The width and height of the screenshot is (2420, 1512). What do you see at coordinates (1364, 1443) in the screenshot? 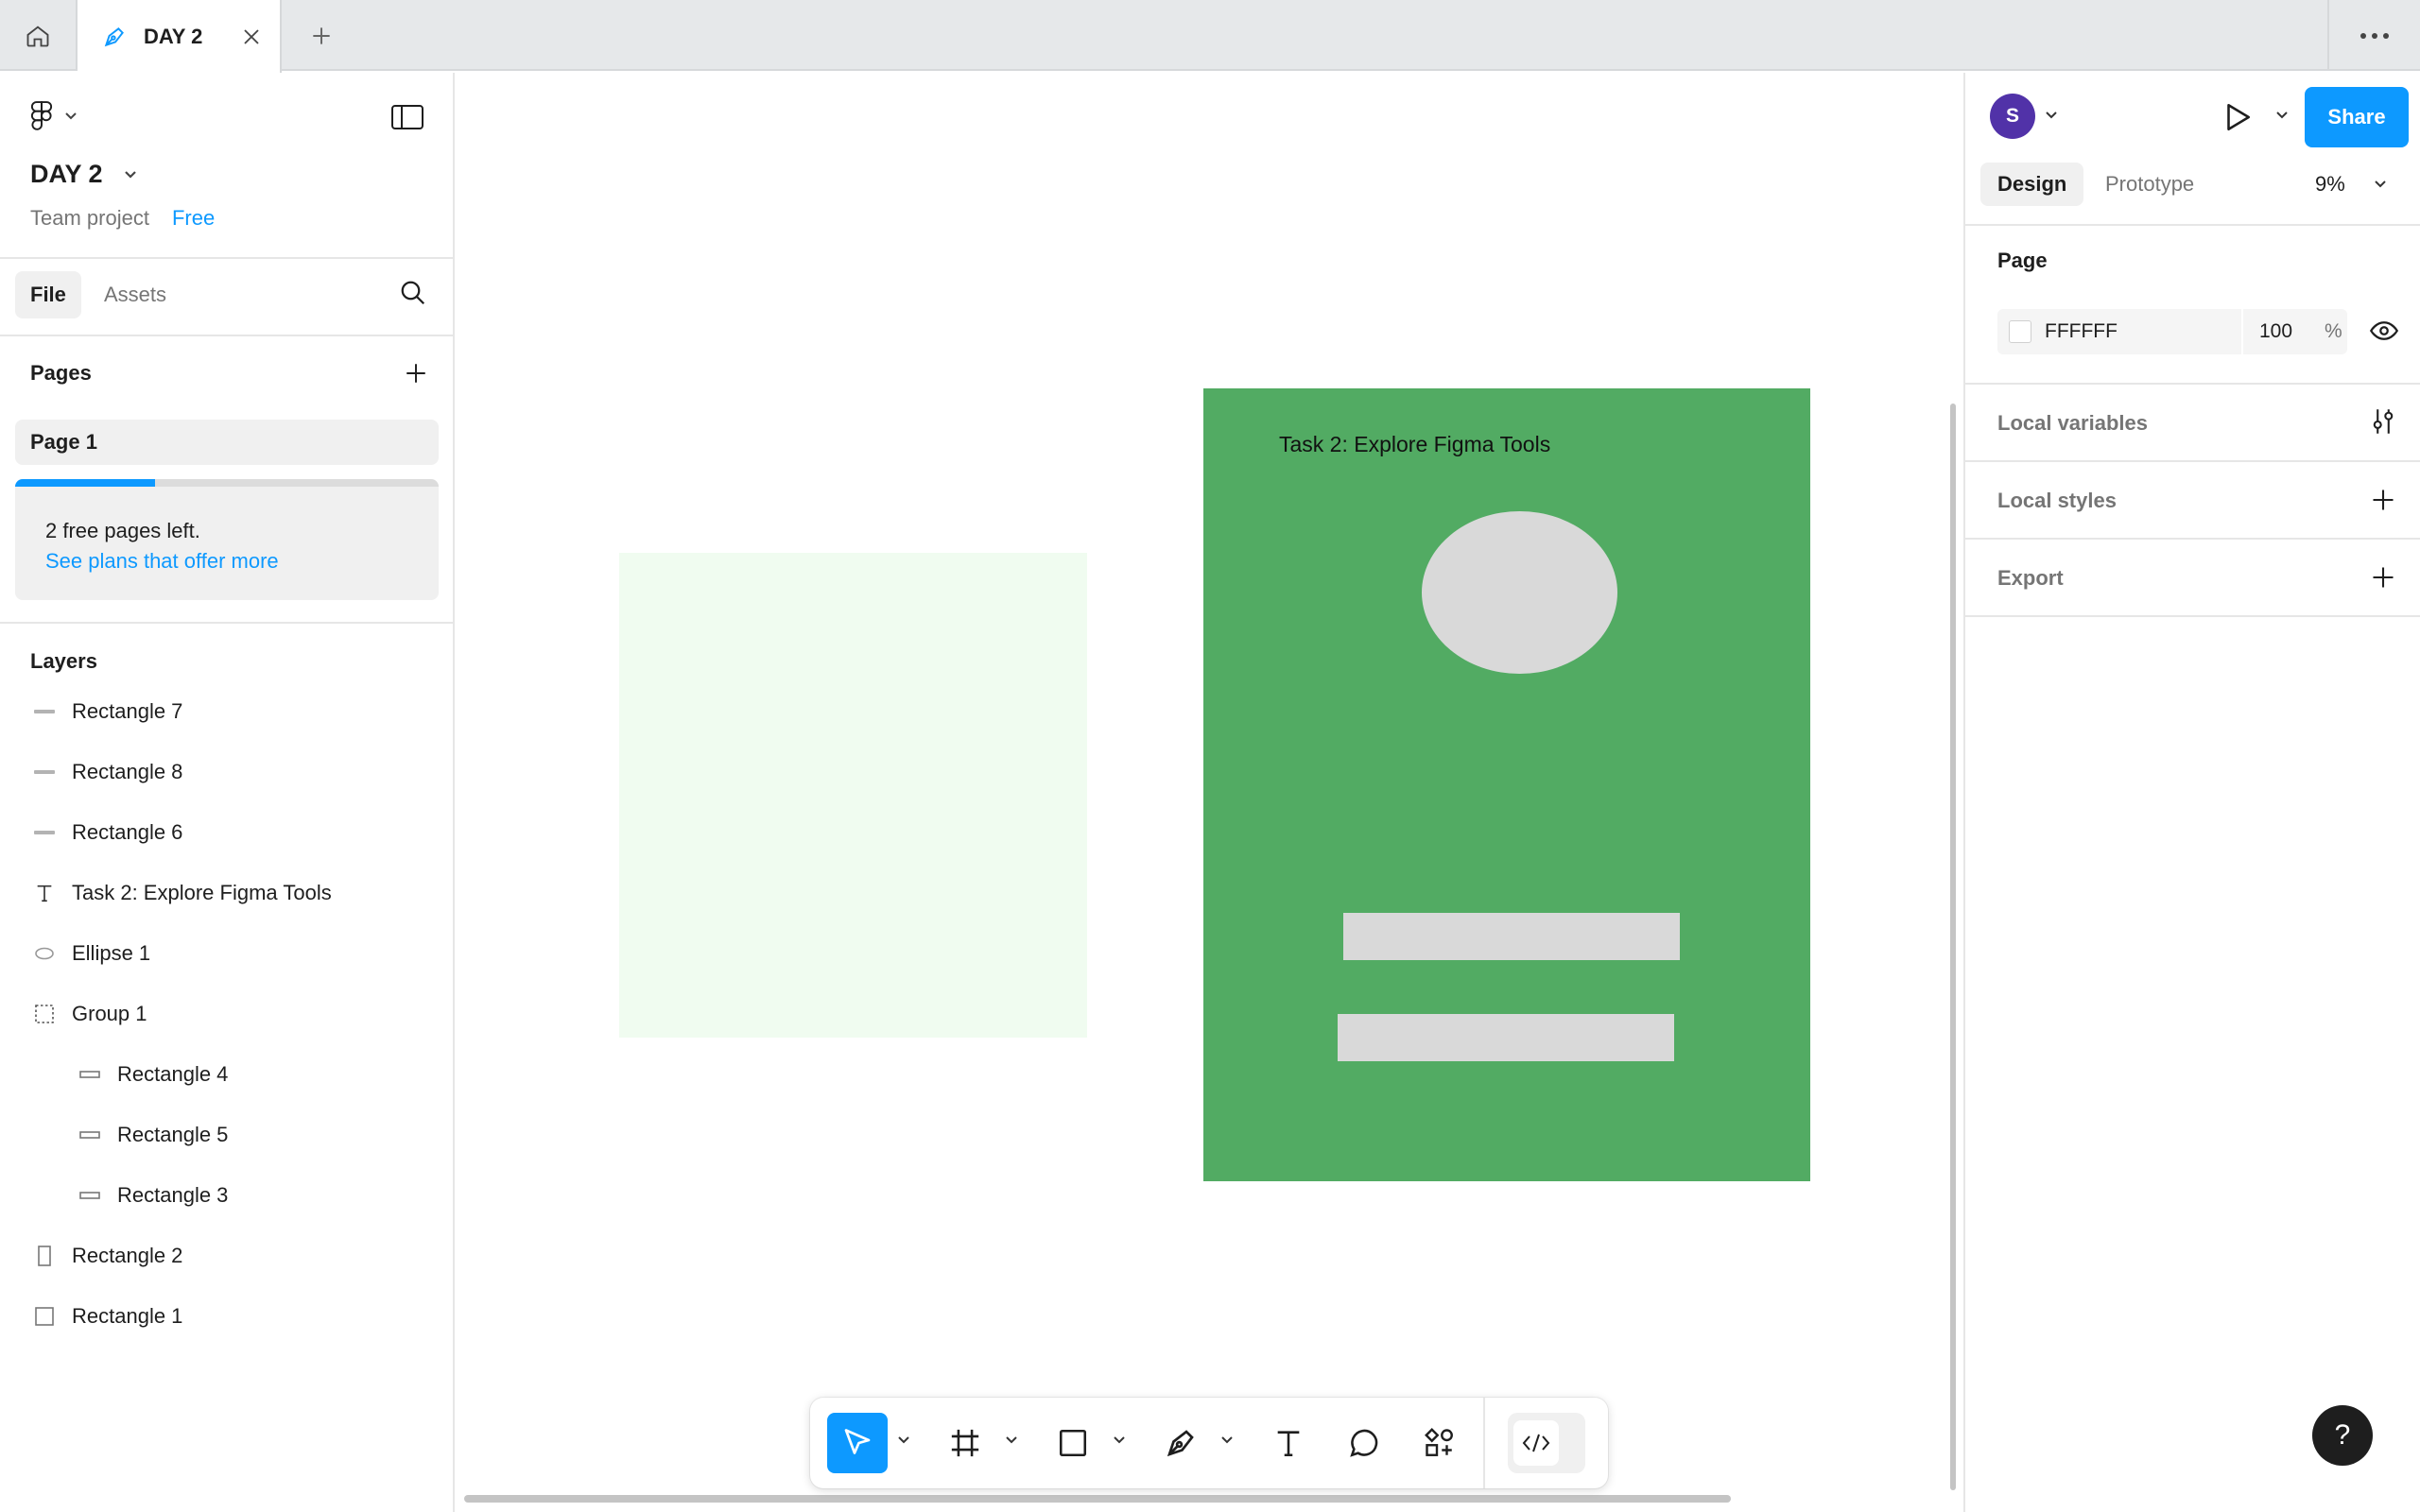
I see `comment-tool-icon` at bounding box center [1364, 1443].